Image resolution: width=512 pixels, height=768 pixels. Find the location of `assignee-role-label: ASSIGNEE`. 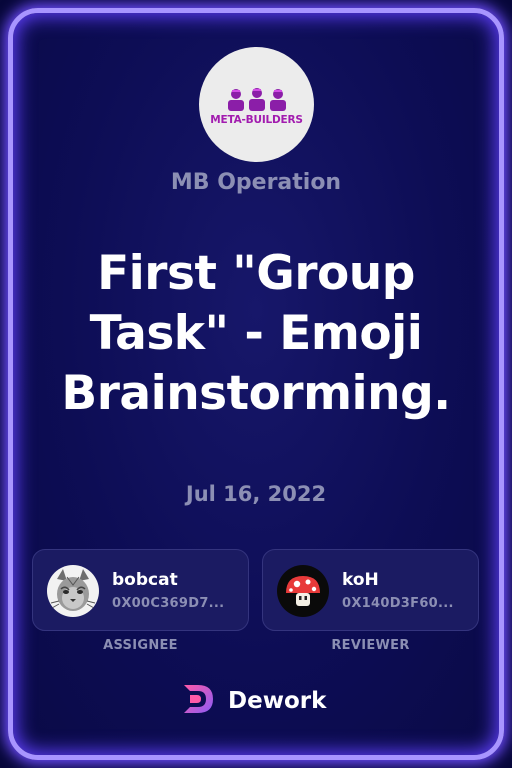

assignee-role-label: ASSIGNEE is located at coordinates (140, 645).